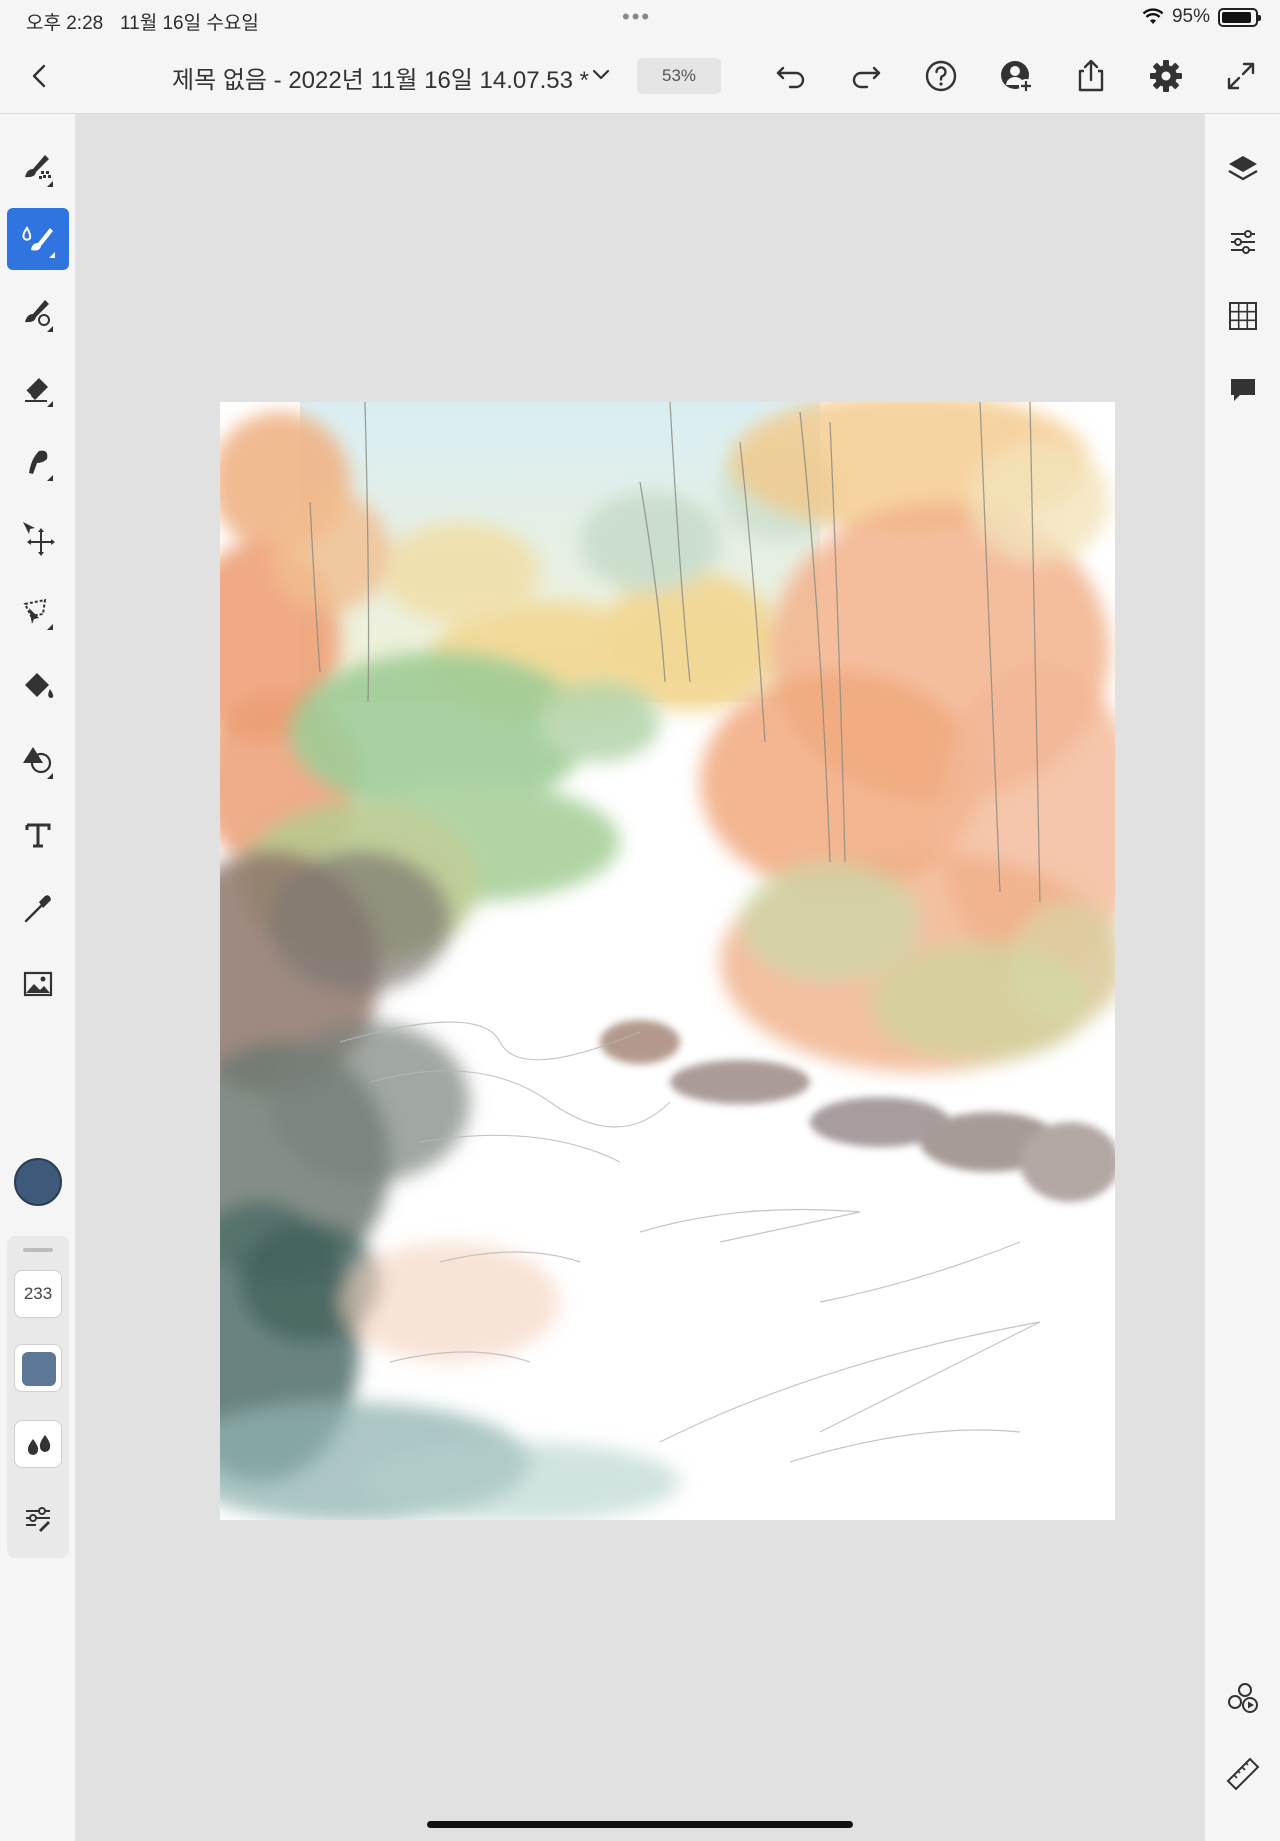 The image size is (1280, 1841). I want to click on status-date: 11월 16일 수요일, so click(189, 23).